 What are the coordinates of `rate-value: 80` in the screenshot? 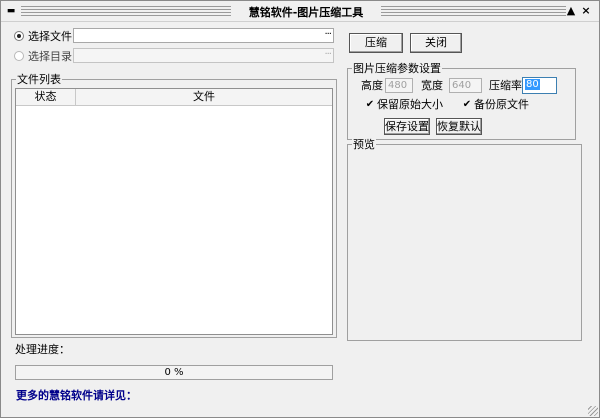 It's located at (532, 84).